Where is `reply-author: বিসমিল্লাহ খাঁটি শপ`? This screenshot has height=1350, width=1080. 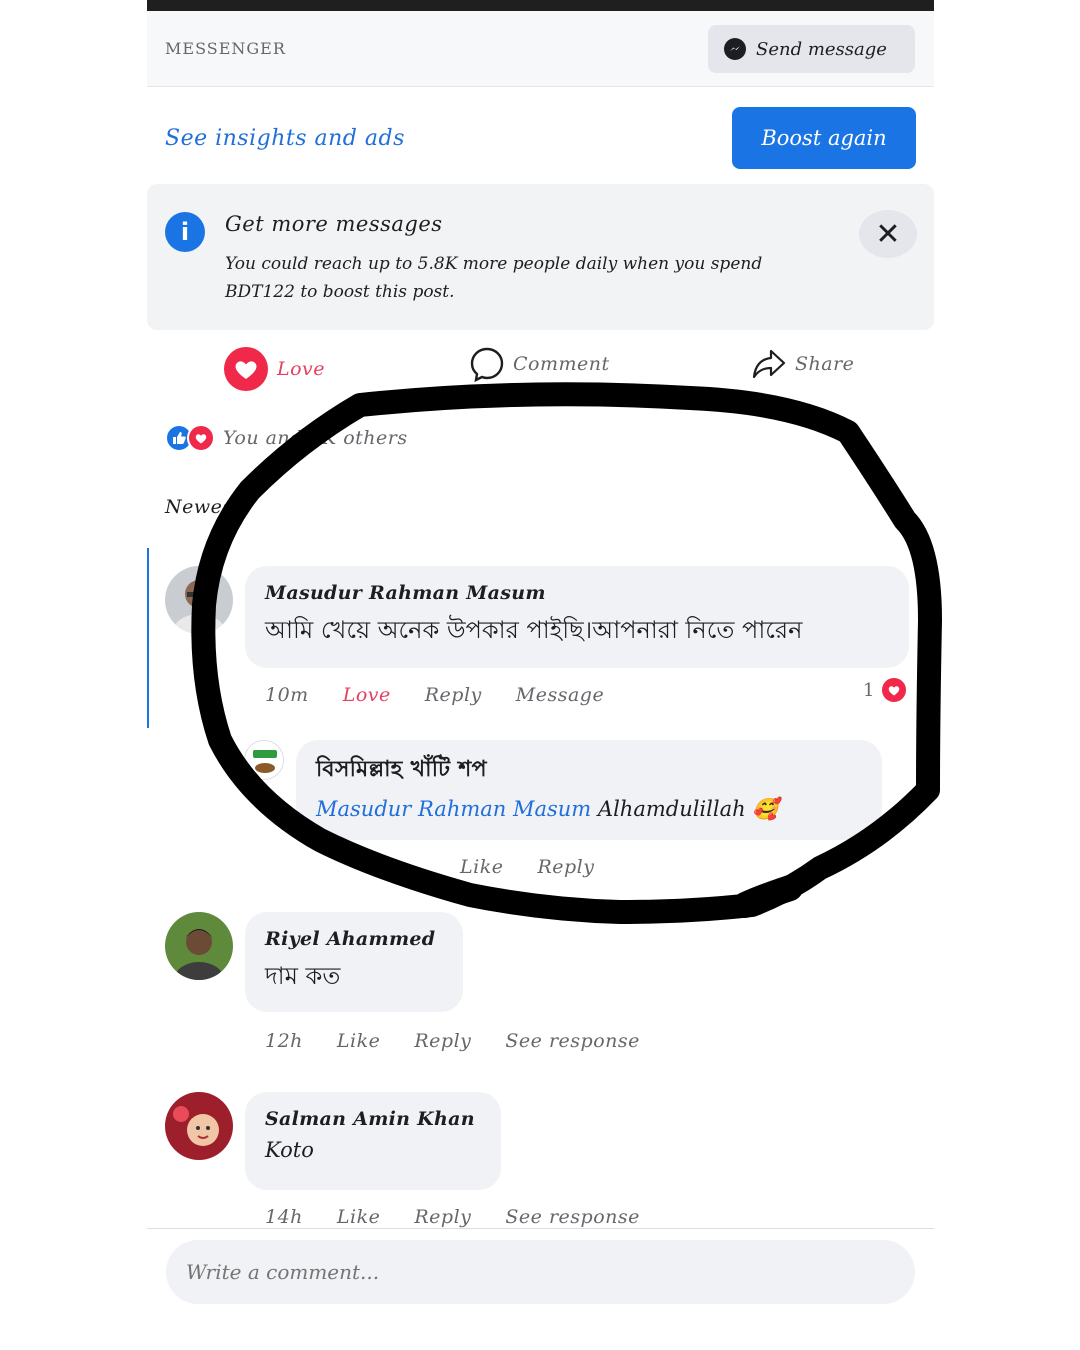
reply-author: বিসমিল্লাহ খাঁটি শপ is located at coordinates (589, 770).